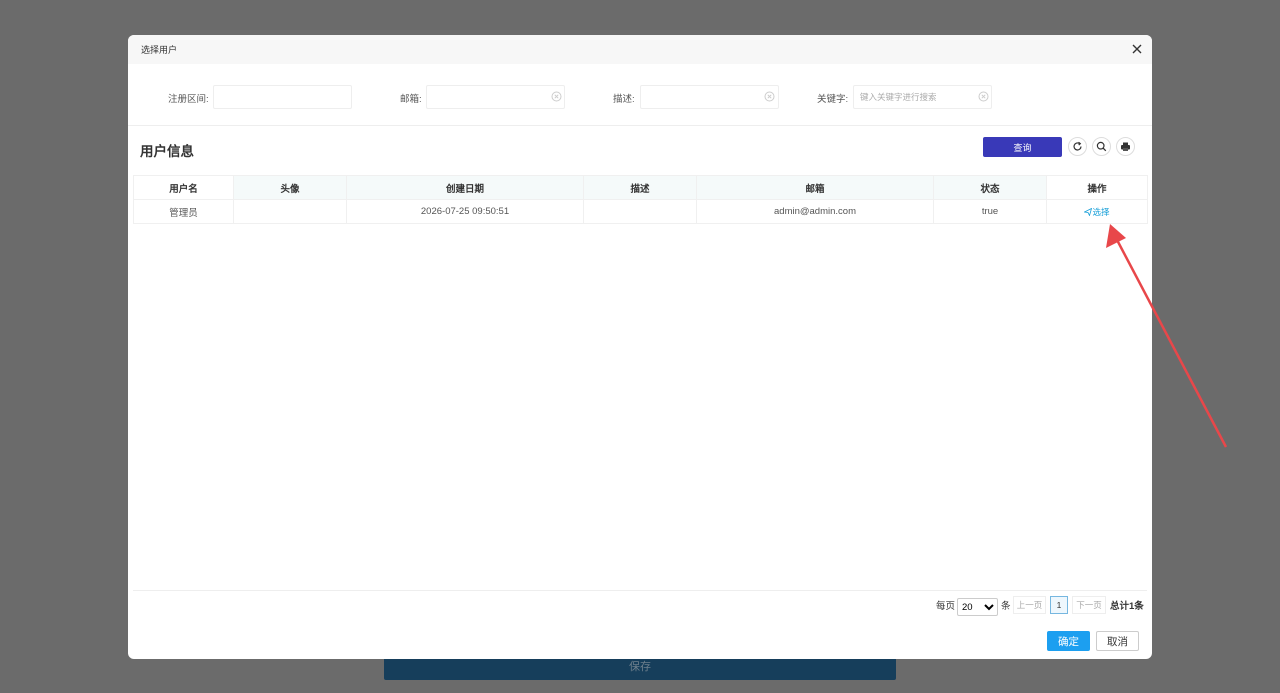  I want to click on confirm-button: 确定, so click(1068, 641).